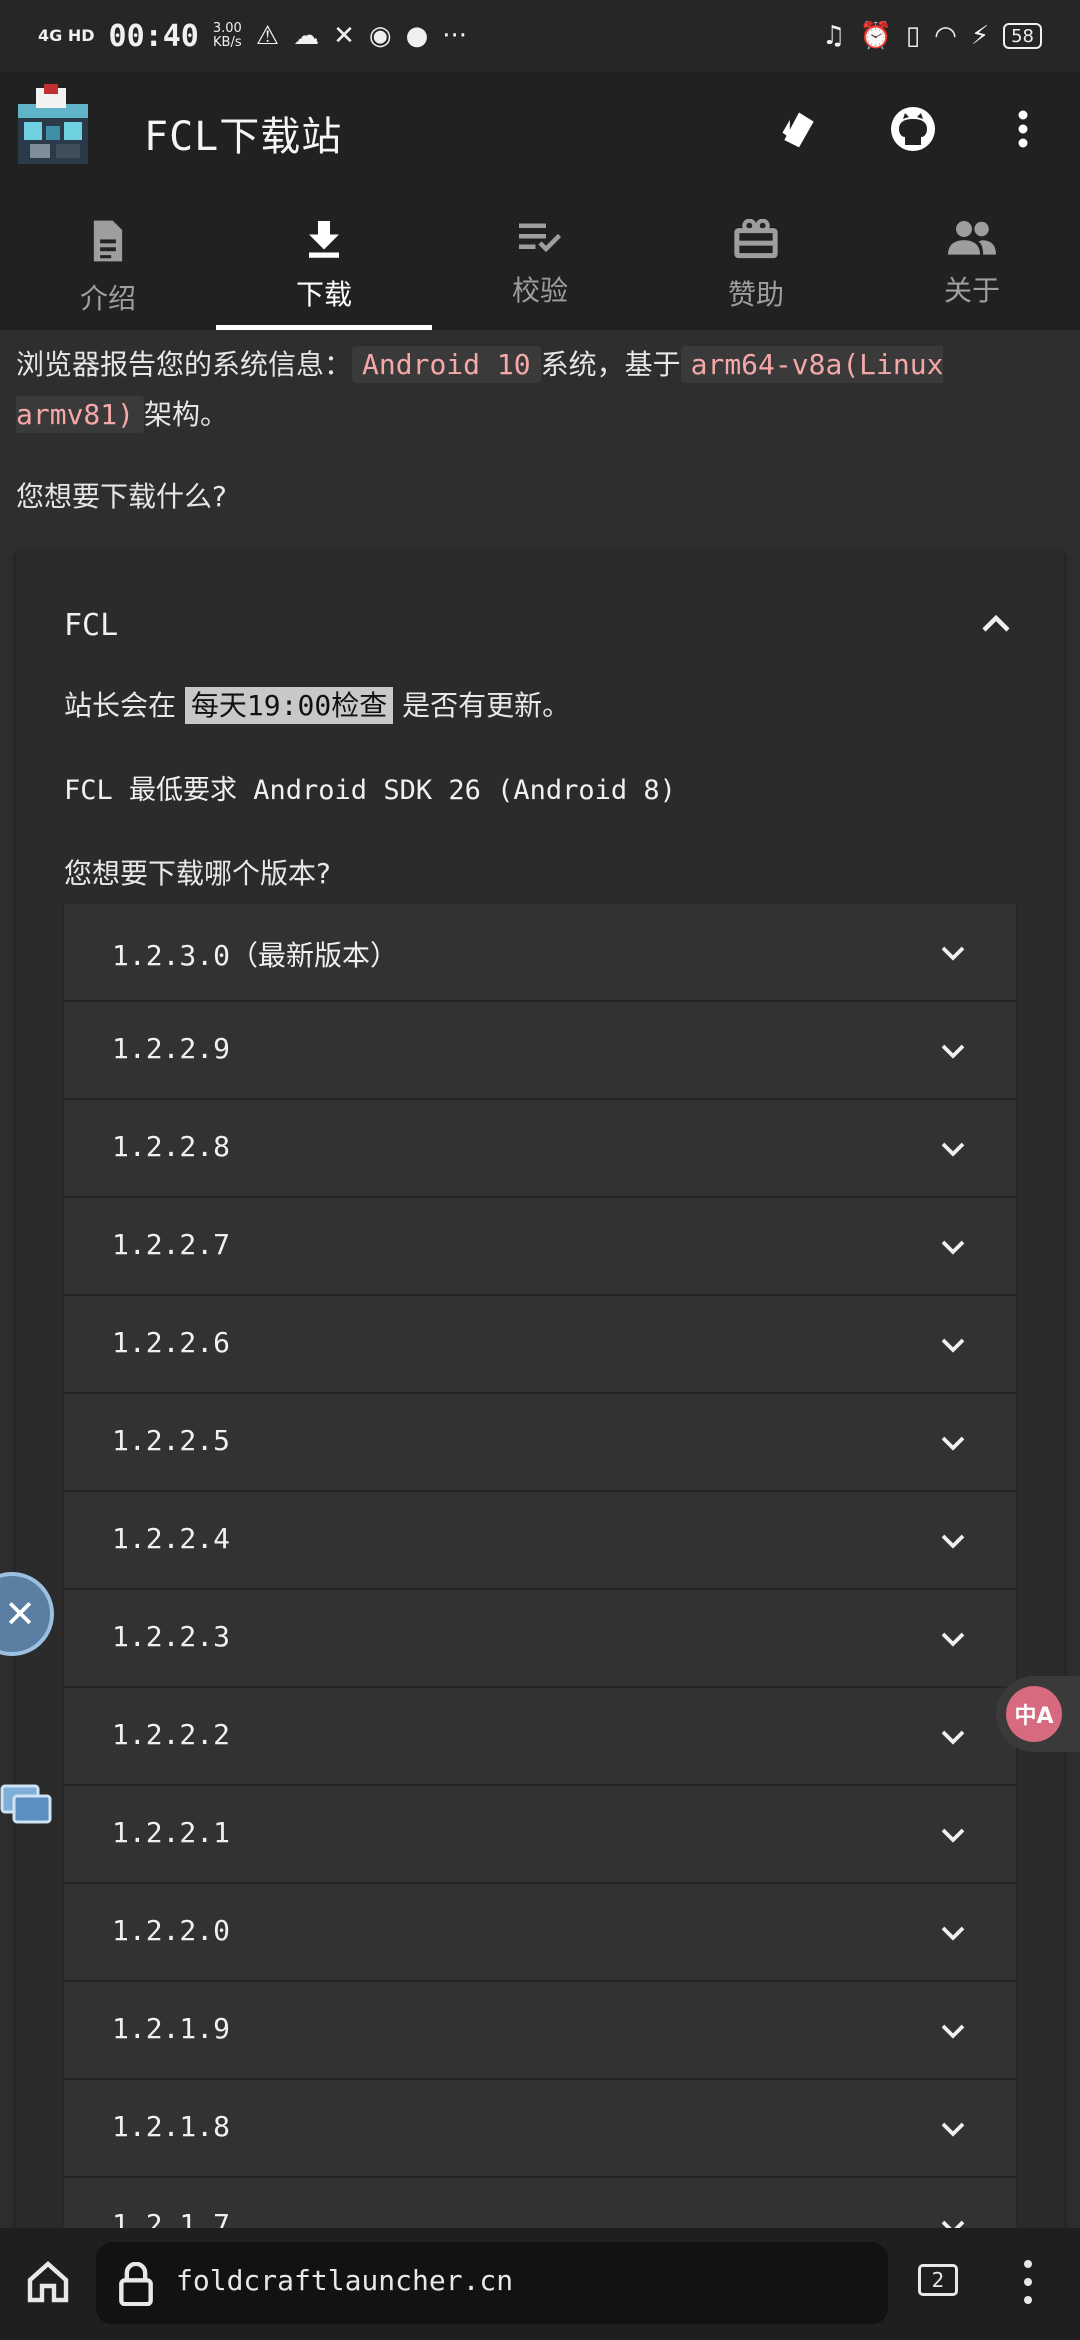 This screenshot has width=1080, height=2340. What do you see at coordinates (540, 1933) in the screenshot?
I see `version-row: 1.2.2.0` at bounding box center [540, 1933].